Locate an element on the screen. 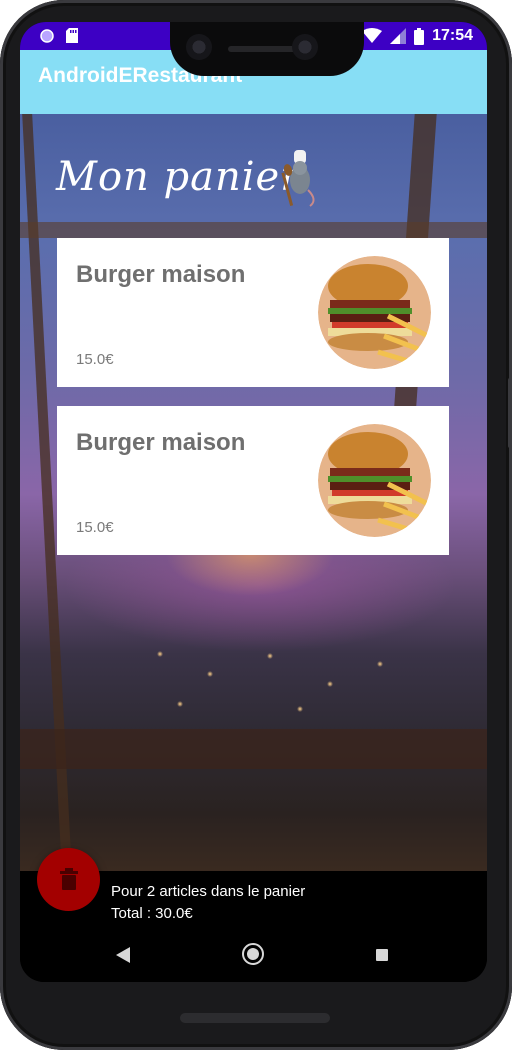 This screenshot has height=1050, width=512. back-icon is located at coordinates (123, 955).